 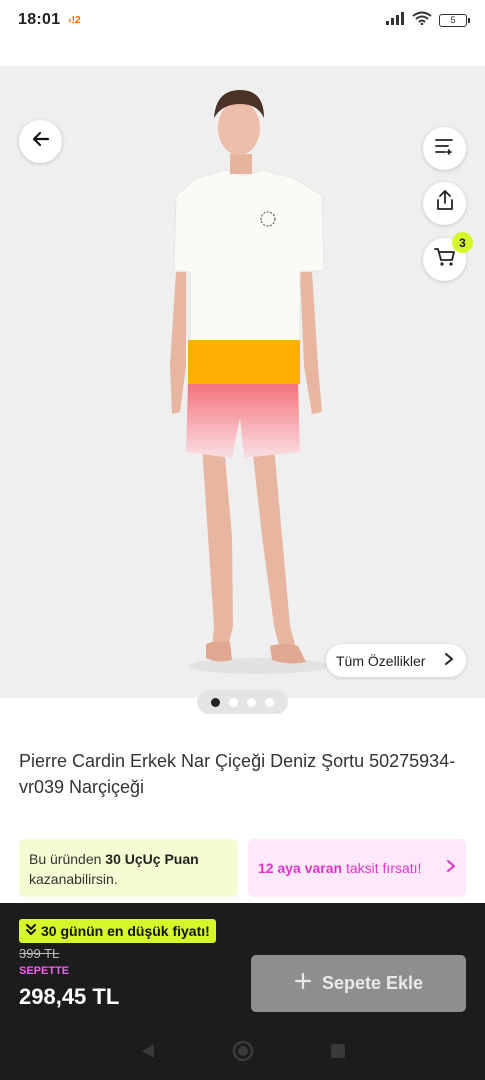 I want to click on gallery-page-indicator, so click(x=242, y=702).